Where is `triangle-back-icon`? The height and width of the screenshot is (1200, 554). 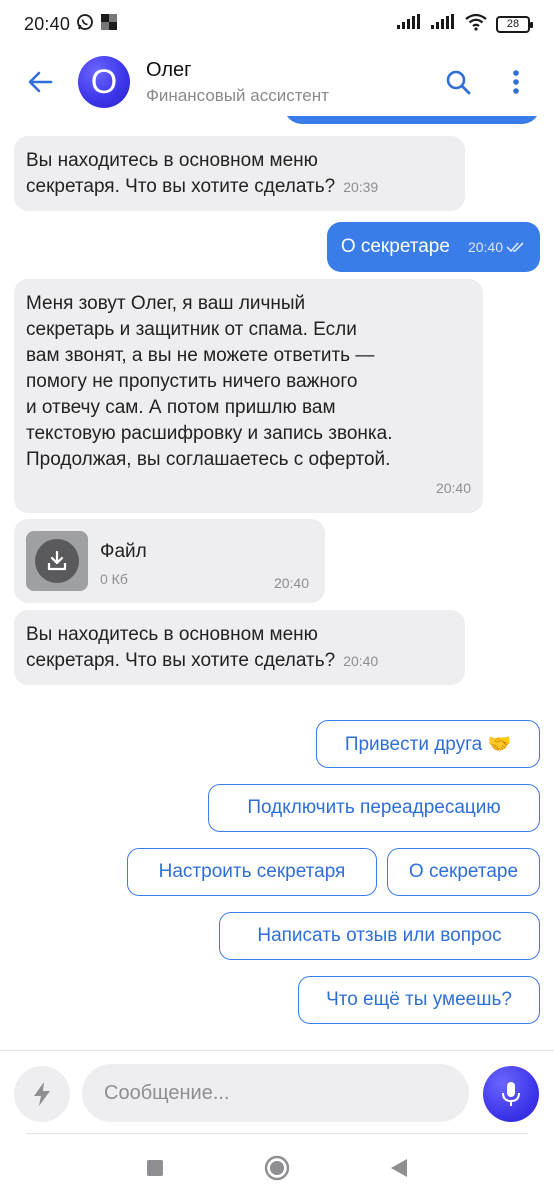 triangle-back-icon is located at coordinates (399, 1167).